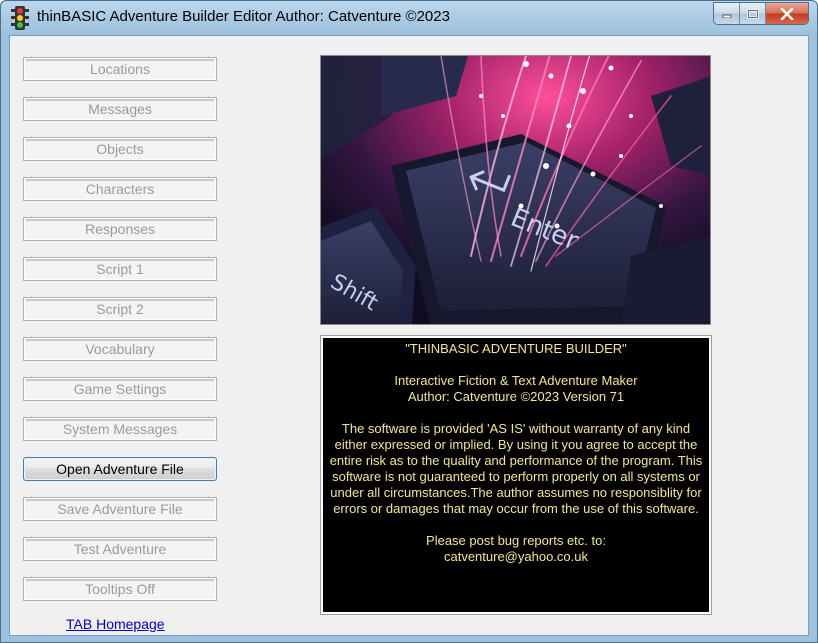  I want to click on save-adventure-file-button: Save Adventure File, so click(120, 509).